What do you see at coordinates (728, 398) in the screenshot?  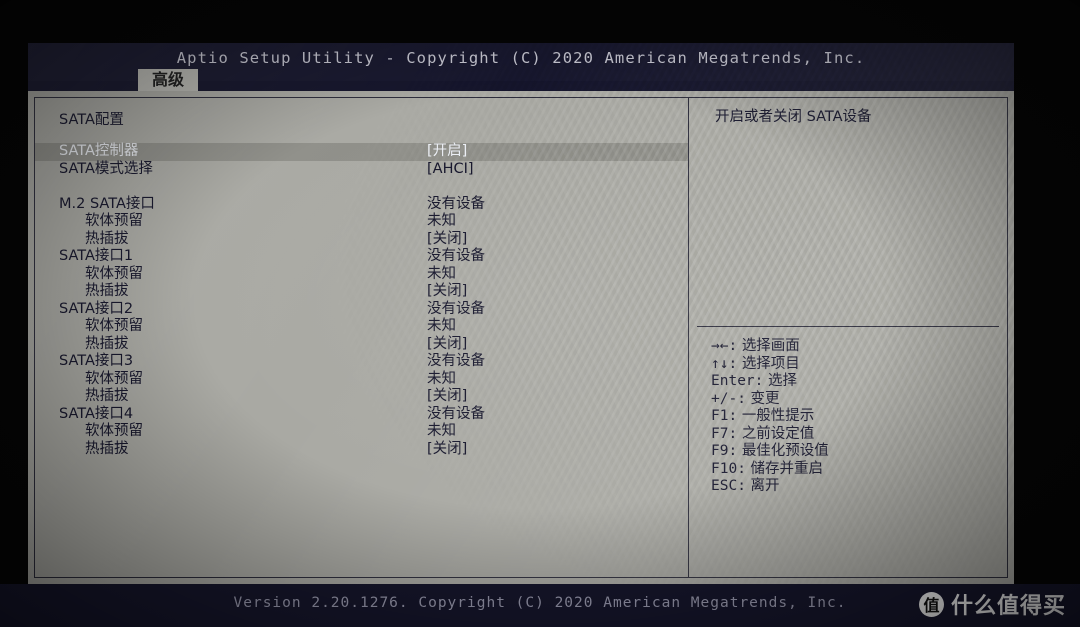 I see `legend-key: +/-:` at bounding box center [728, 398].